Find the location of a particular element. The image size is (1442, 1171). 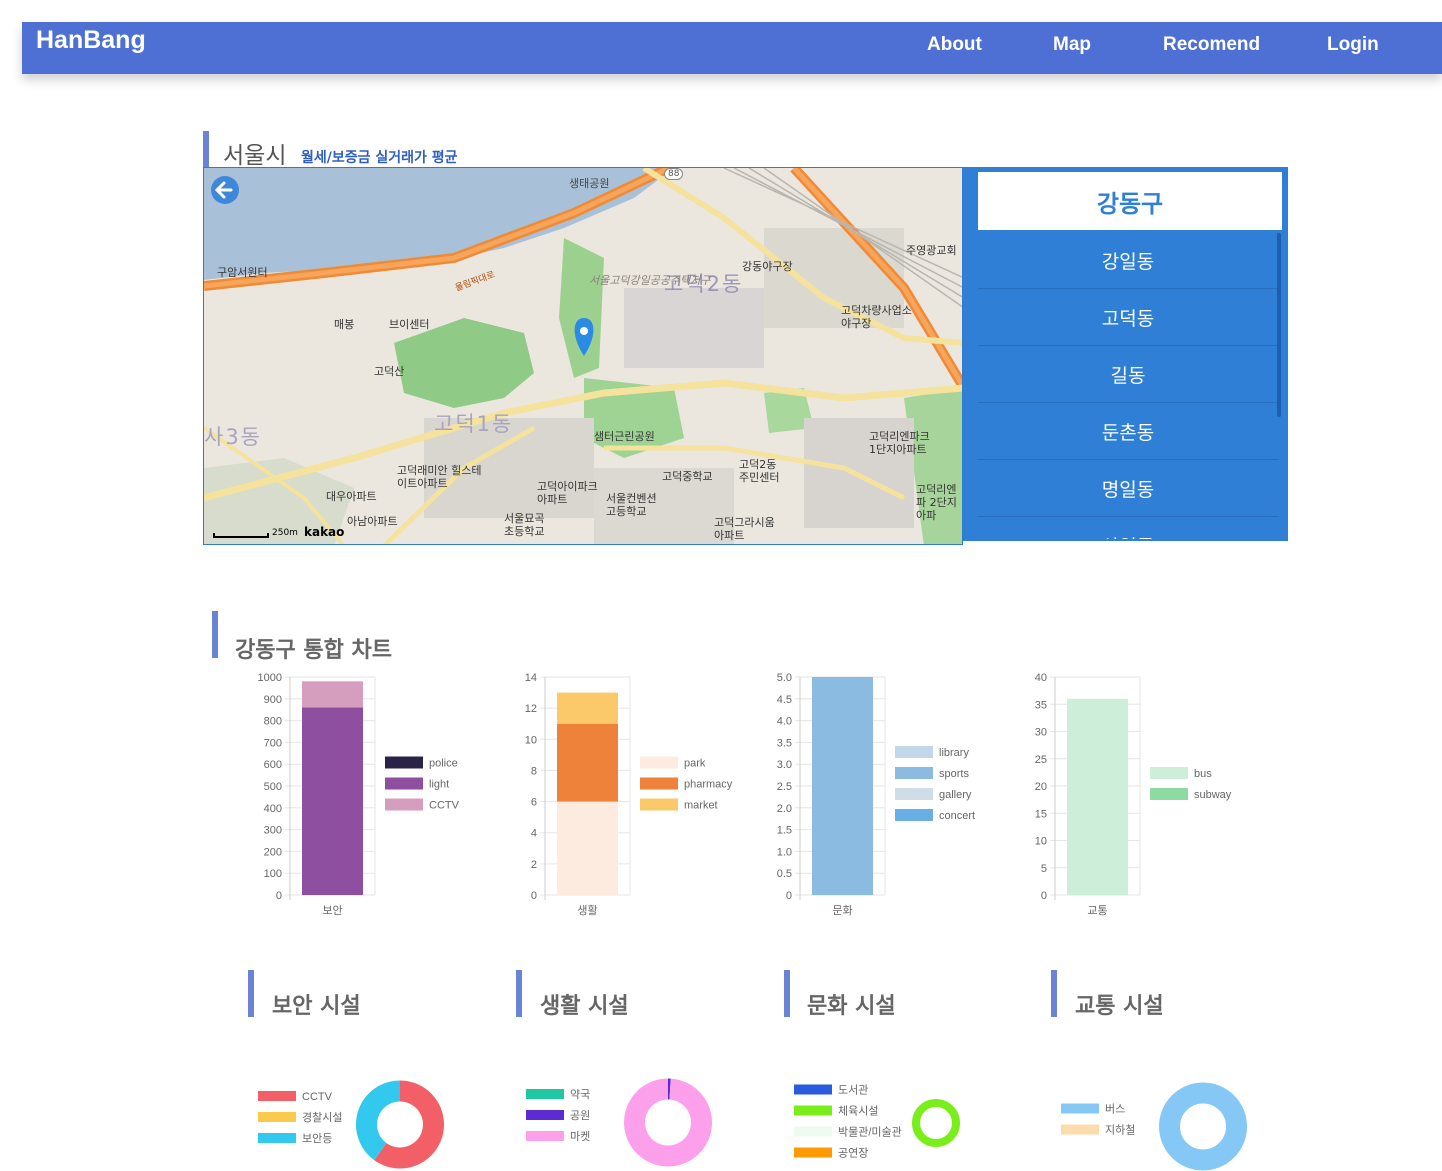

map-place-label: 대우아파트 is located at coordinates (351, 496).